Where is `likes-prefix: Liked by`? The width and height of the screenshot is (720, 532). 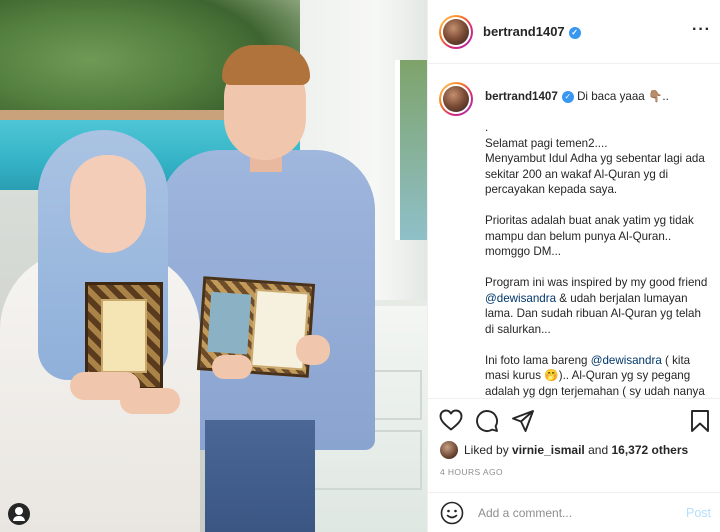
likes-prefix: Liked by is located at coordinates (486, 450).